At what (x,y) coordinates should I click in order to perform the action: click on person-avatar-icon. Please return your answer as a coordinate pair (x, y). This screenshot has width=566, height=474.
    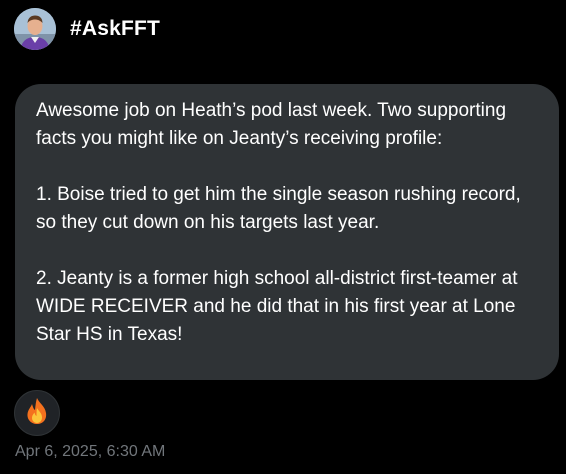
    Looking at the image, I should click on (35, 29).